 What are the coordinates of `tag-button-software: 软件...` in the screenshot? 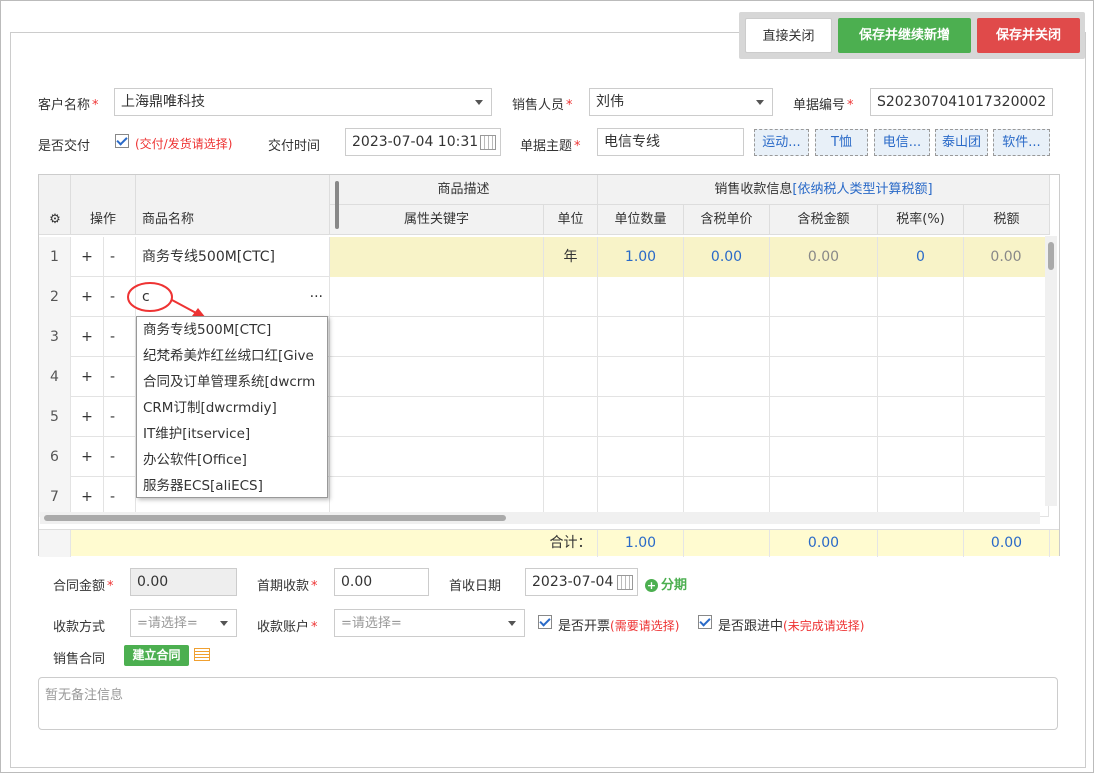 It's located at (1021, 142).